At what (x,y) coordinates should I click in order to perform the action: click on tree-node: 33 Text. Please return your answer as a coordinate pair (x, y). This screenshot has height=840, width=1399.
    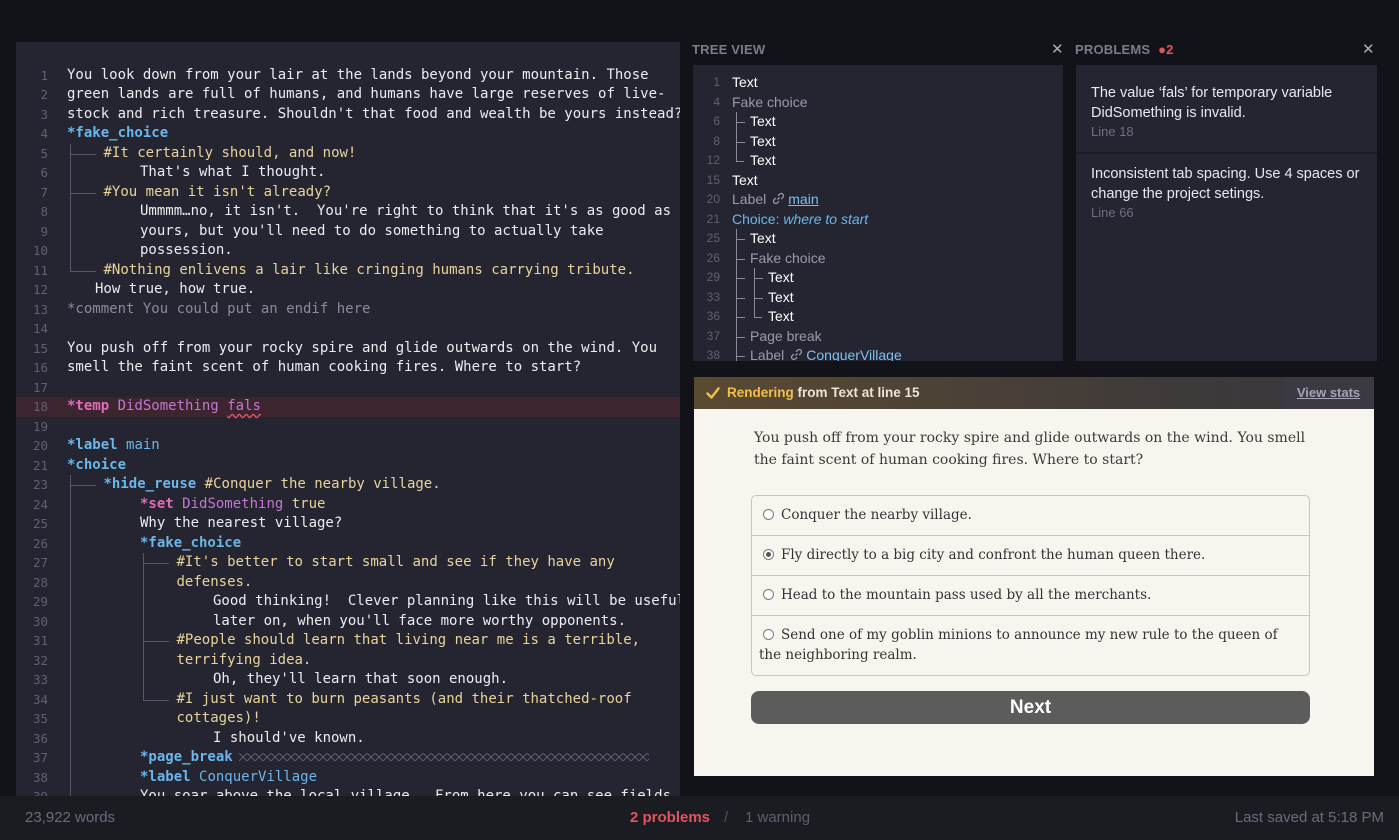
    Looking at the image, I should click on (878, 297).